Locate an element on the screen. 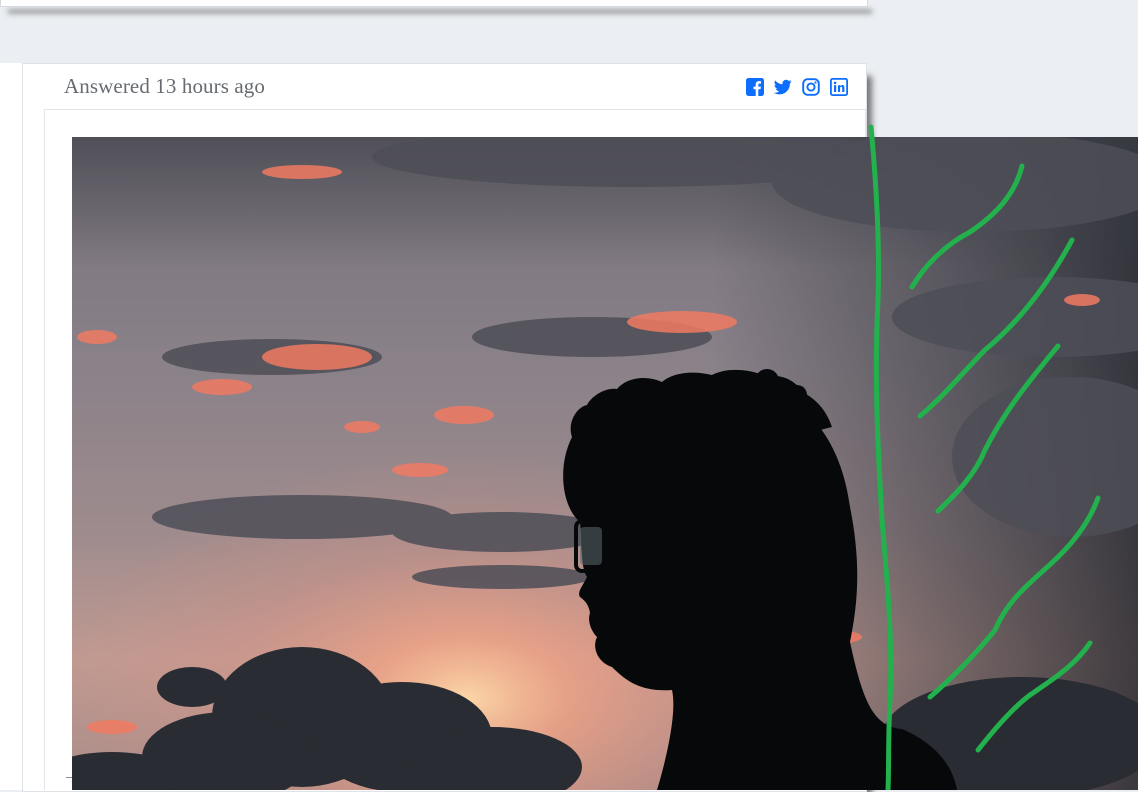  linkedin-icon is located at coordinates (839, 87).